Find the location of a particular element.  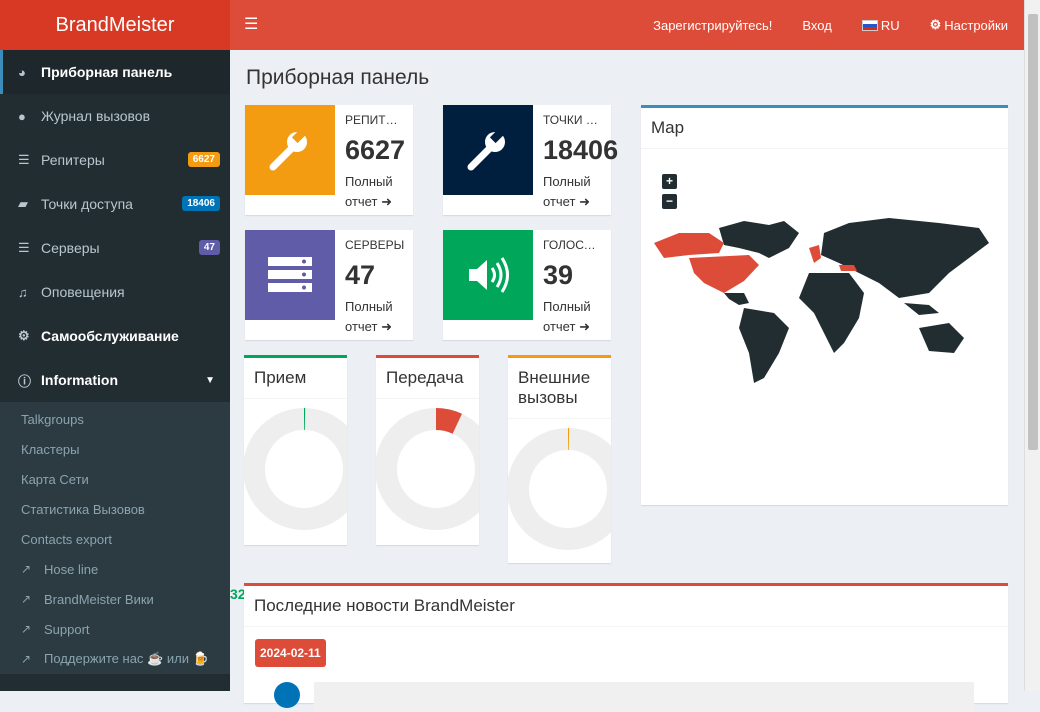

info-icon: ⓘ is located at coordinates (29, 380).